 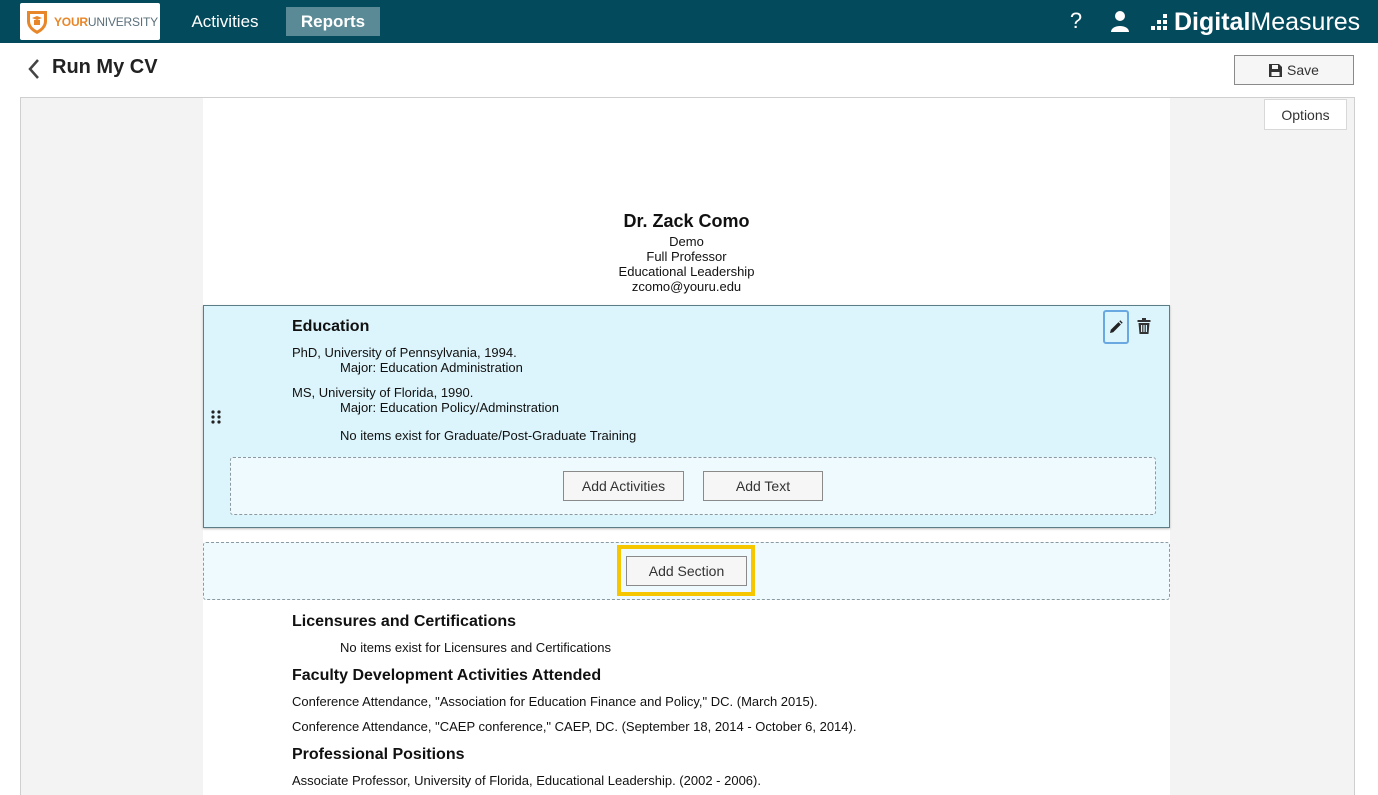 What do you see at coordinates (1305, 114) in the screenshot?
I see `options-button: Options` at bounding box center [1305, 114].